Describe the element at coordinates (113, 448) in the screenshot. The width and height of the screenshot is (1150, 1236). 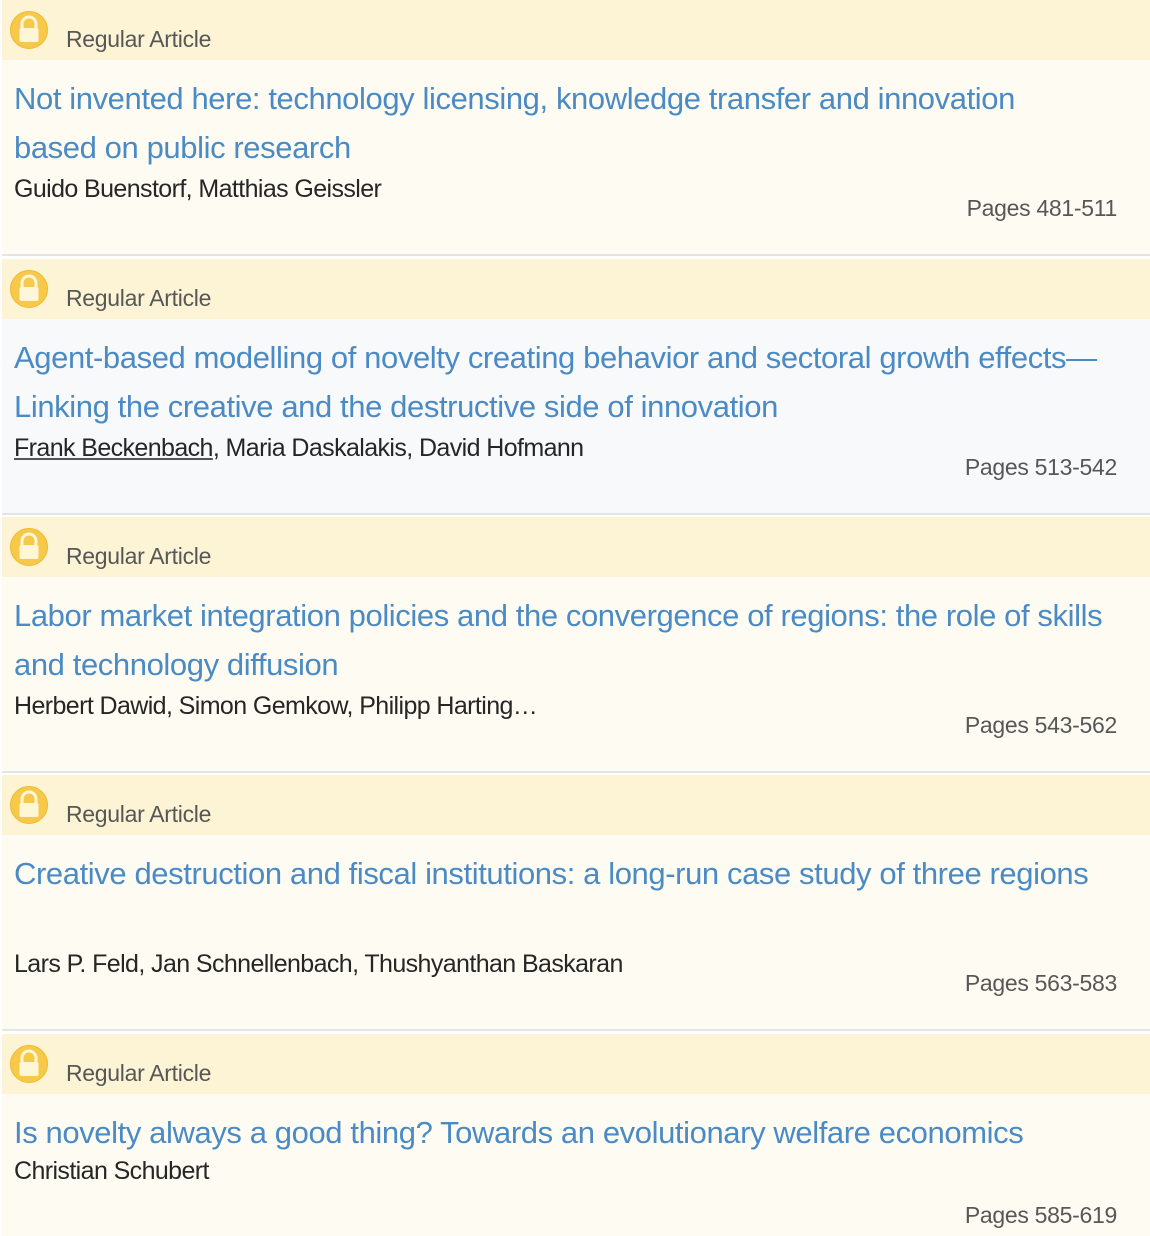
I see `author-link: Frank Beckenbach` at that location.